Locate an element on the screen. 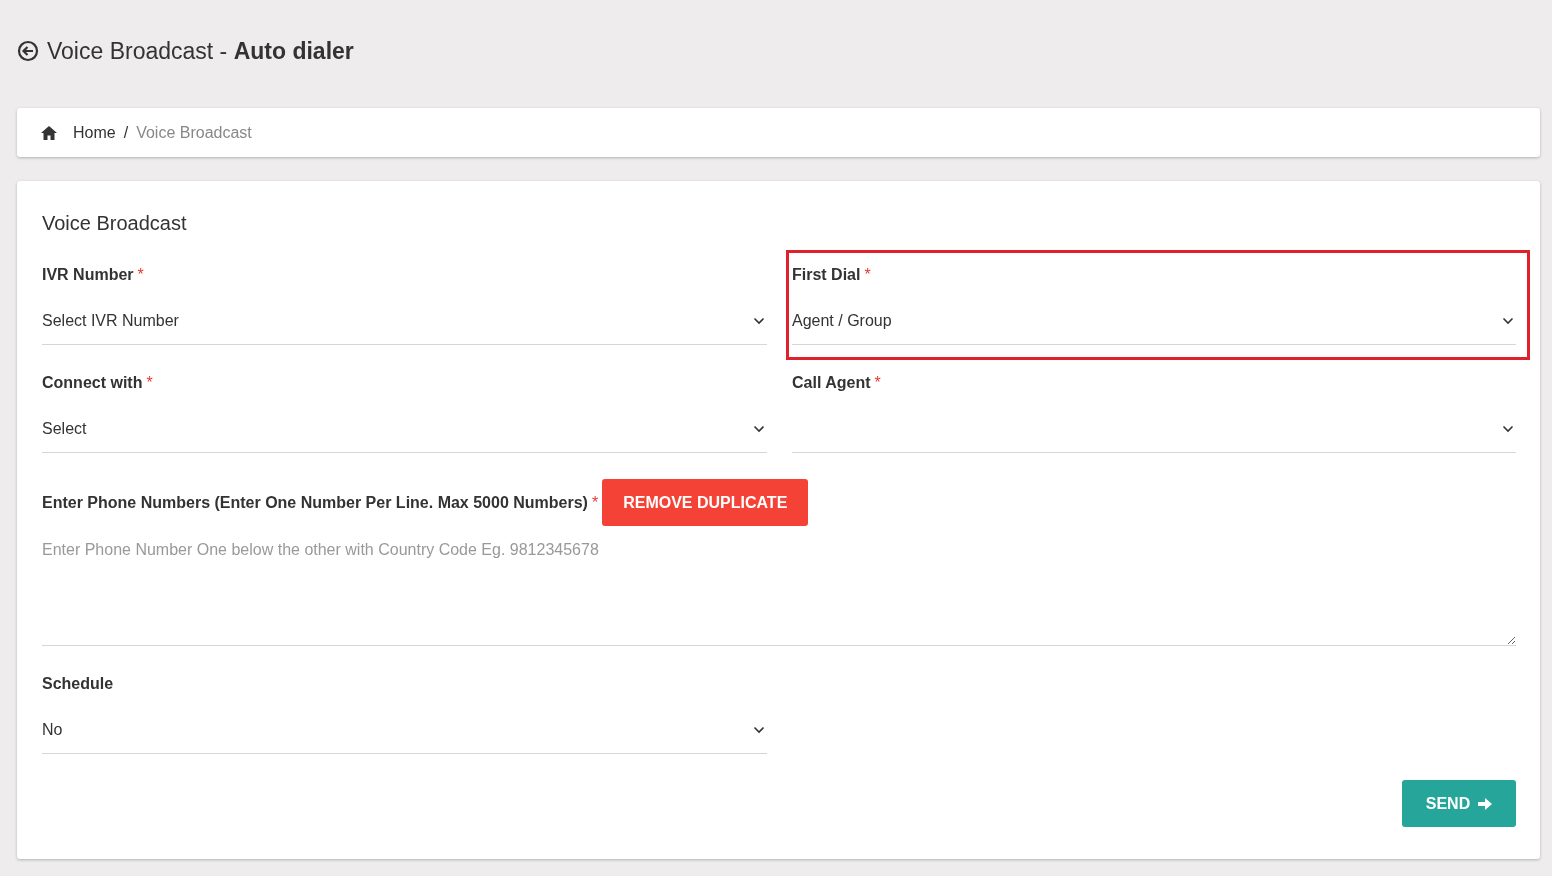  field-label: Enter Phone Numbers (Enter One Number Per Line. Max 5000 Numbers) * is located at coordinates (320, 502).